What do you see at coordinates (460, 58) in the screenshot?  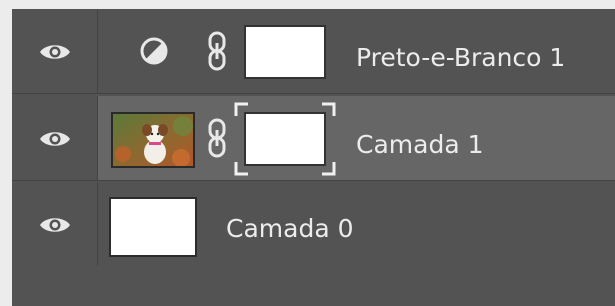 I see `layer-name: Preto-e-Branco 1` at bounding box center [460, 58].